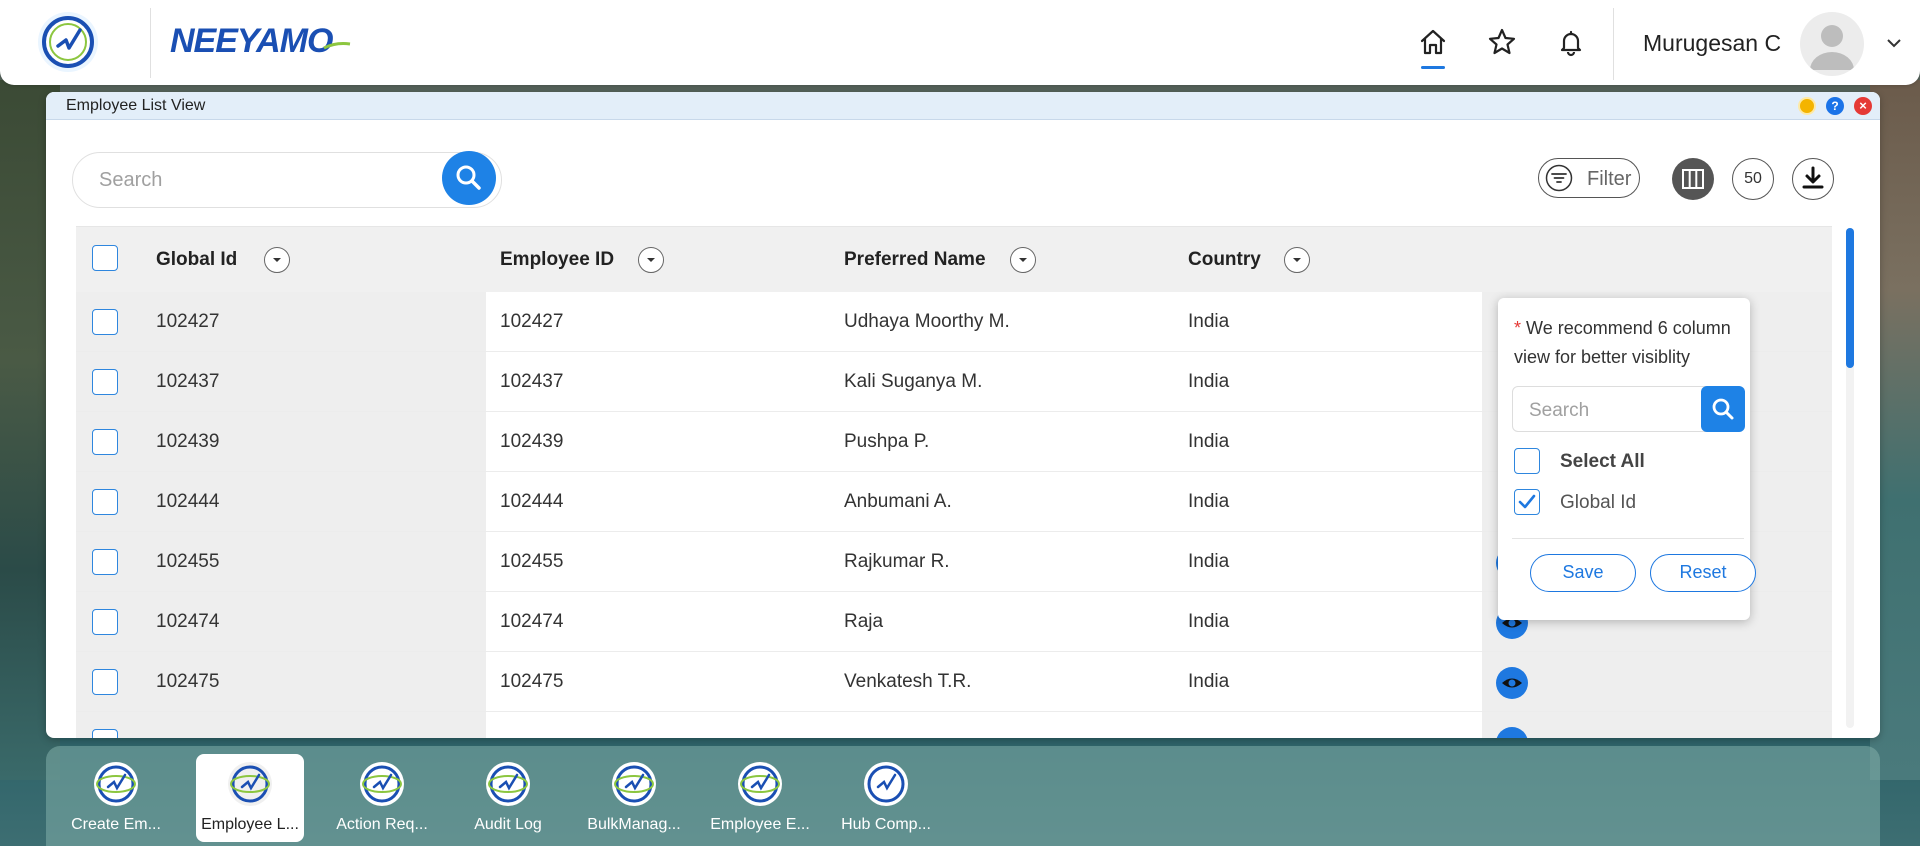 The width and height of the screenshot is (1920, 846). I want to click on cell-preferred-name: Rajkumar R., so click(897, 561).